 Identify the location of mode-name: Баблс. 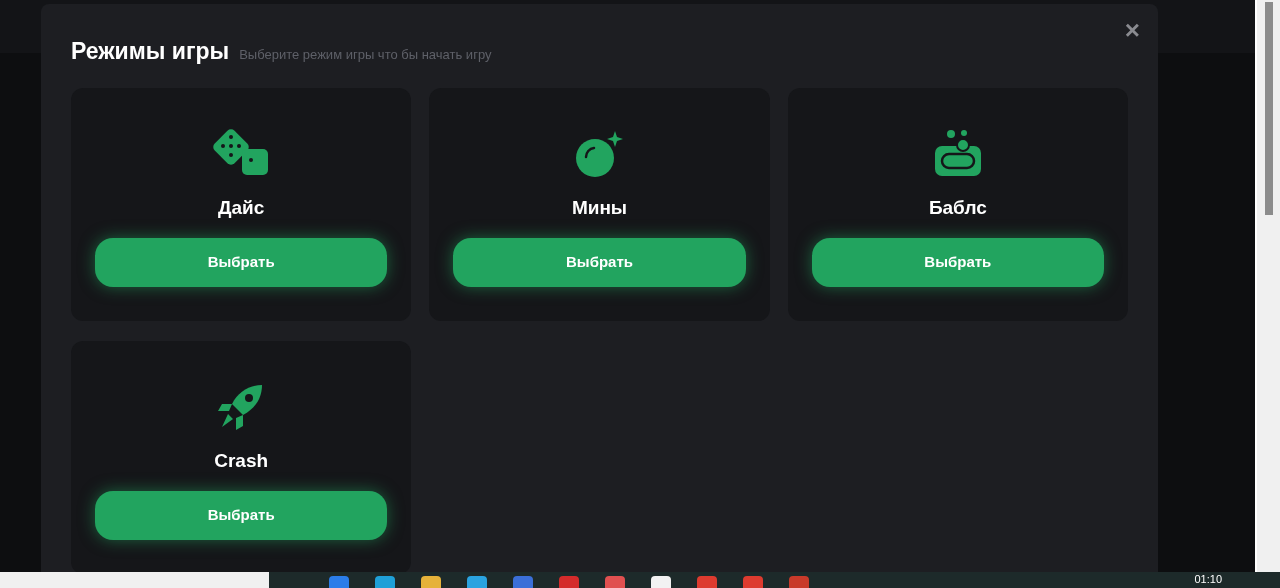
(957, 208).